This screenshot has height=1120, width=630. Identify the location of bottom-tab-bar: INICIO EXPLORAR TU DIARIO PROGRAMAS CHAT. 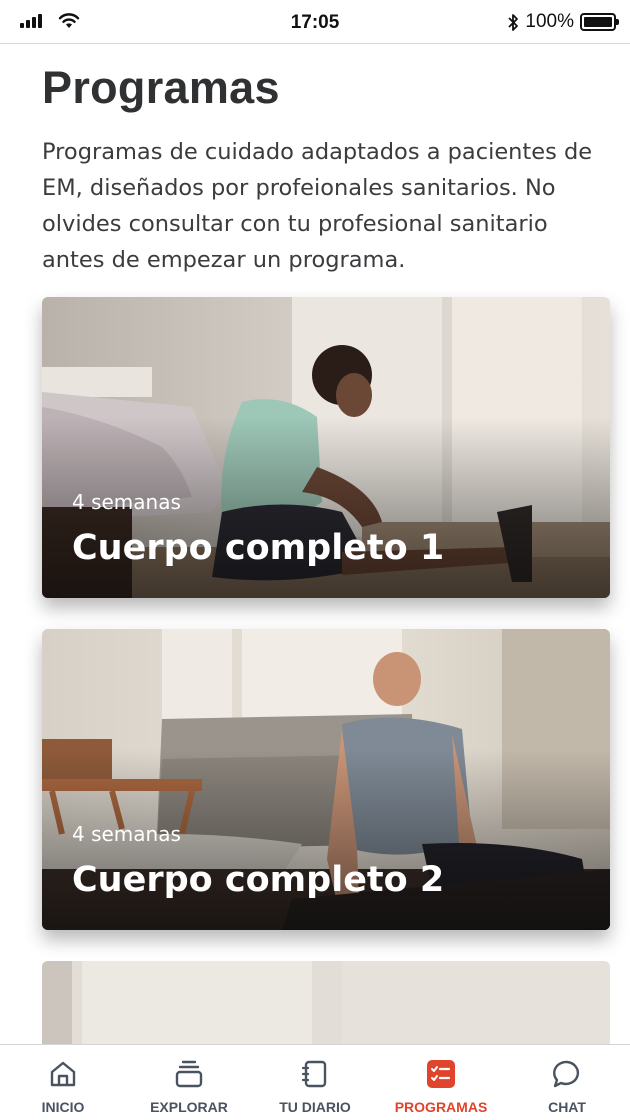
(315, 1082).